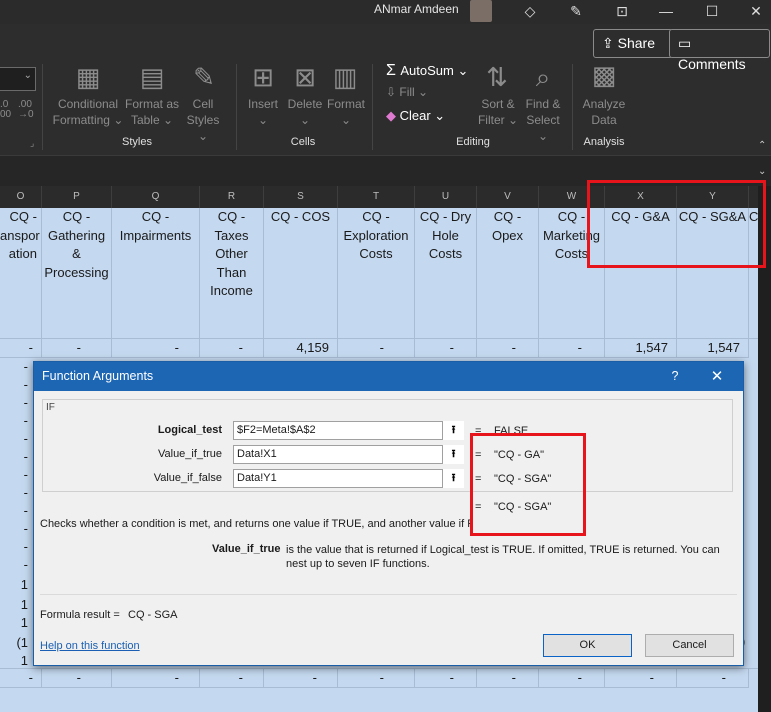  What do you see at coordinates (77, 678) in the screenshot?
I see `cell-bottom-p: -` at bounding box center [77, 678].